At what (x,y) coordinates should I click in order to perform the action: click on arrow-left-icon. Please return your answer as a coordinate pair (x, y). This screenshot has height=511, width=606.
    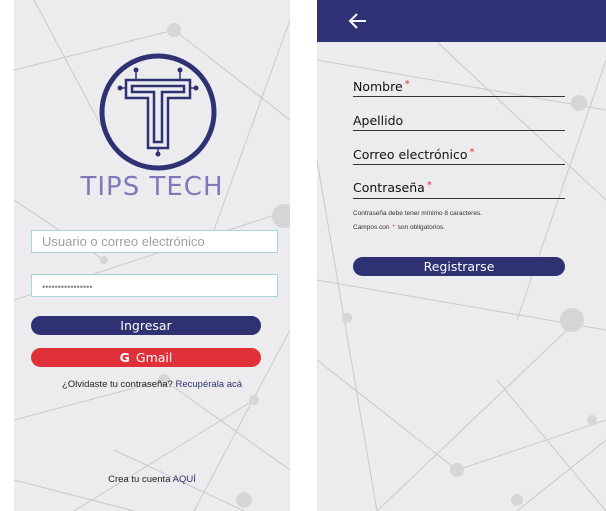
    Looking at the image, I should click on (358, 21).